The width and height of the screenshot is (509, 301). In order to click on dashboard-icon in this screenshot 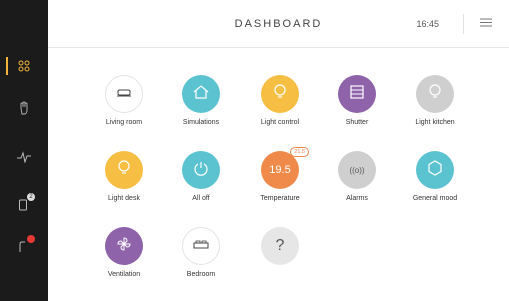, I will do `click(24, 66)`.